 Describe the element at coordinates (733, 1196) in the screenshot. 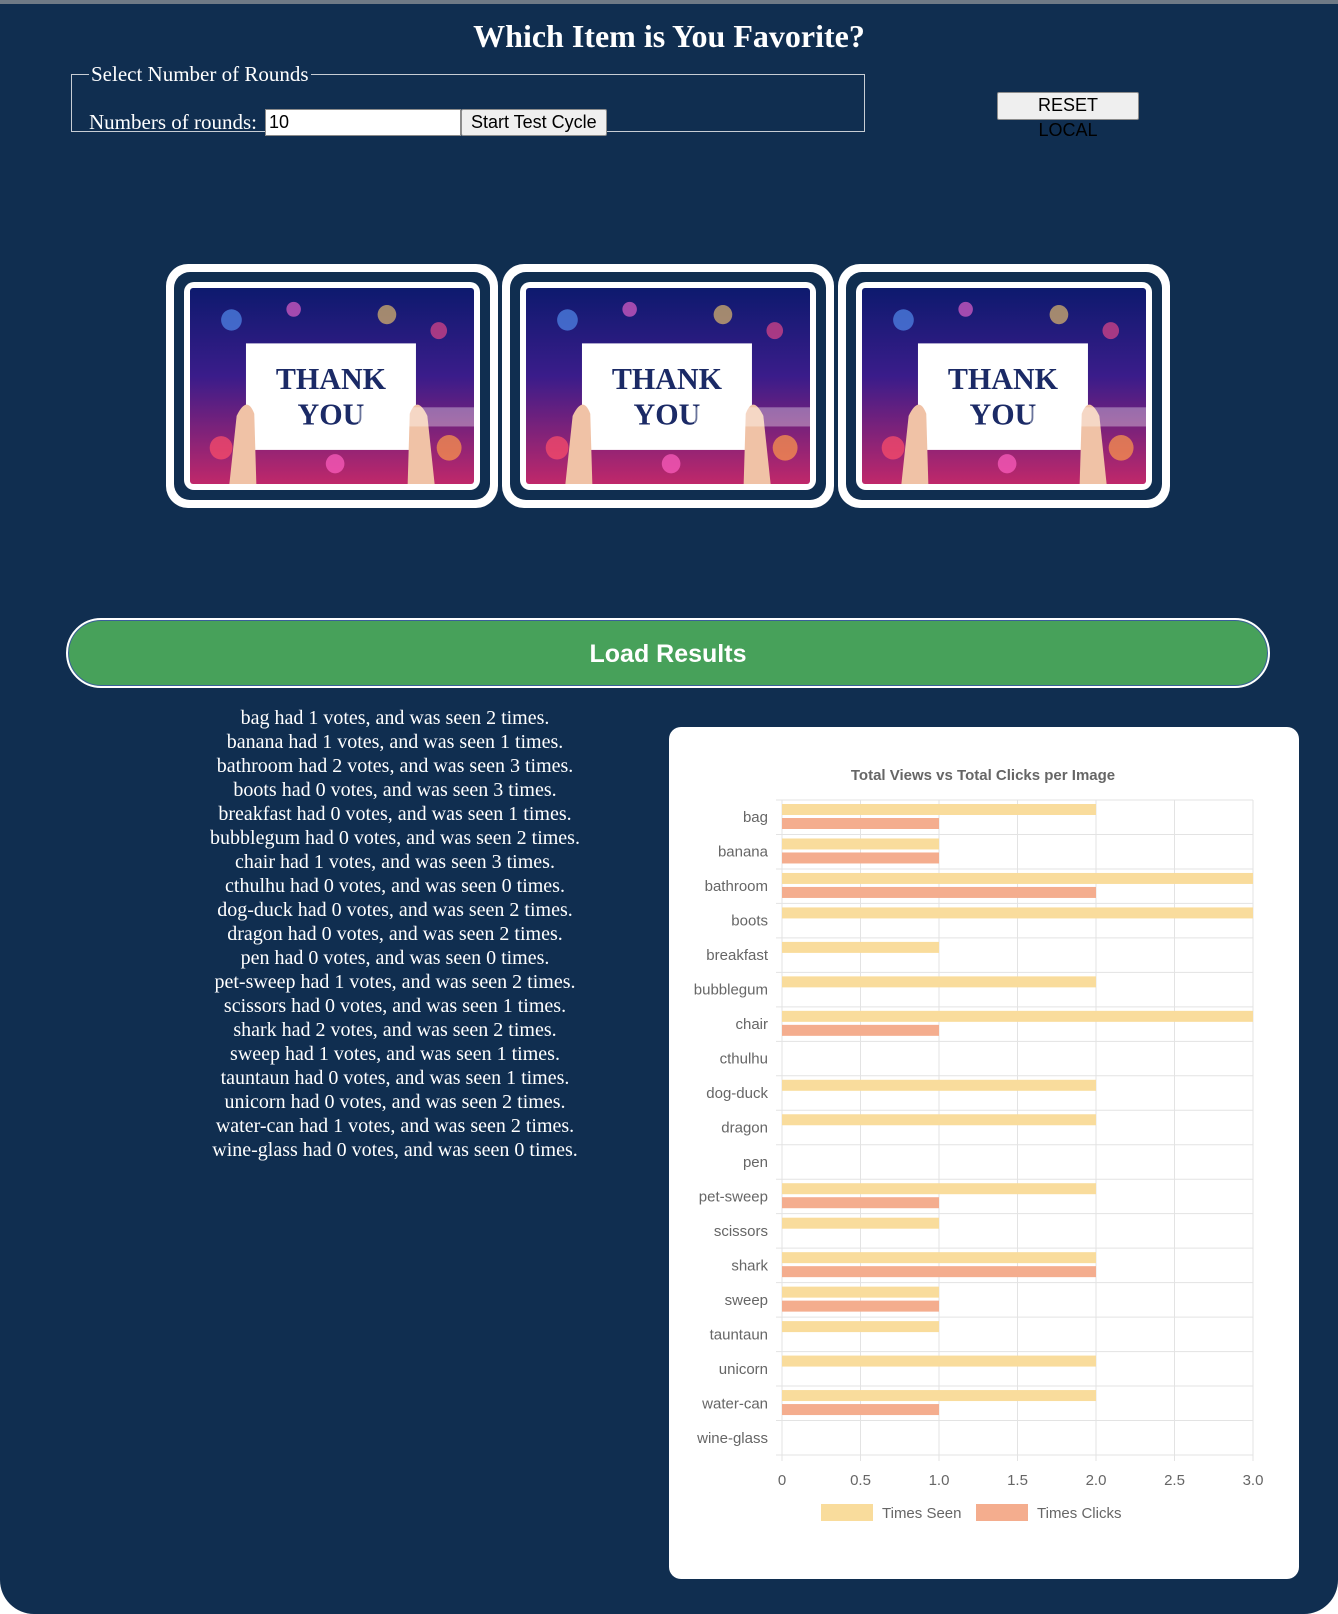

I see `y-tick-label: pet-sweep` at that location.